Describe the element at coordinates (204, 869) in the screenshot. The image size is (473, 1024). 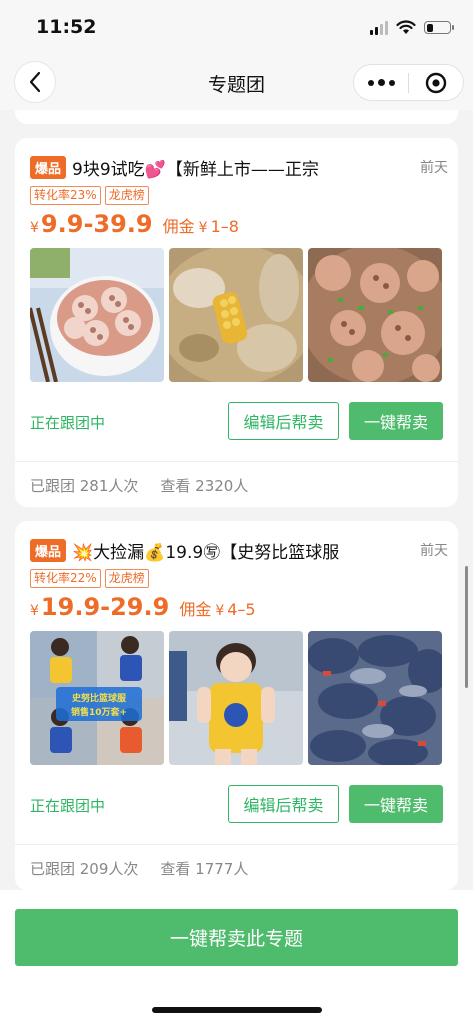
I see `view-count: 查看 1777人` at that location.